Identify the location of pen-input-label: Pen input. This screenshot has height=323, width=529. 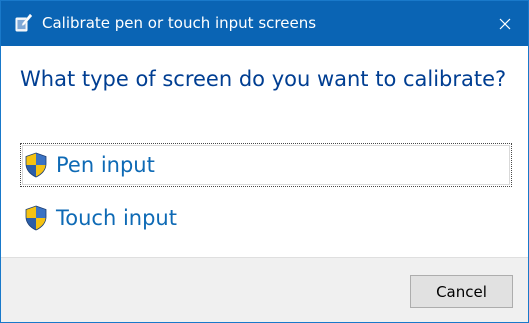
(105, 165).